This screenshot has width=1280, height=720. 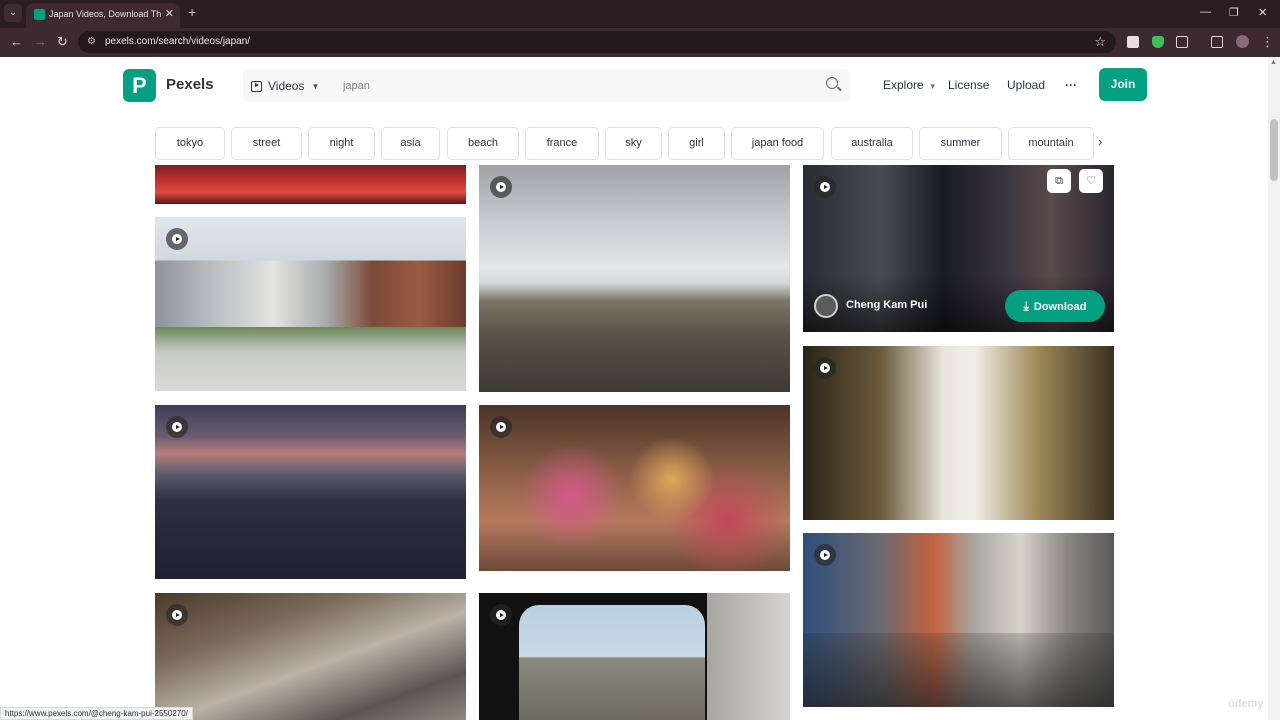 What do you see at coordinates (832, 83) in the screenshot?
I see `search-icon` at bounding box center [832, 83].